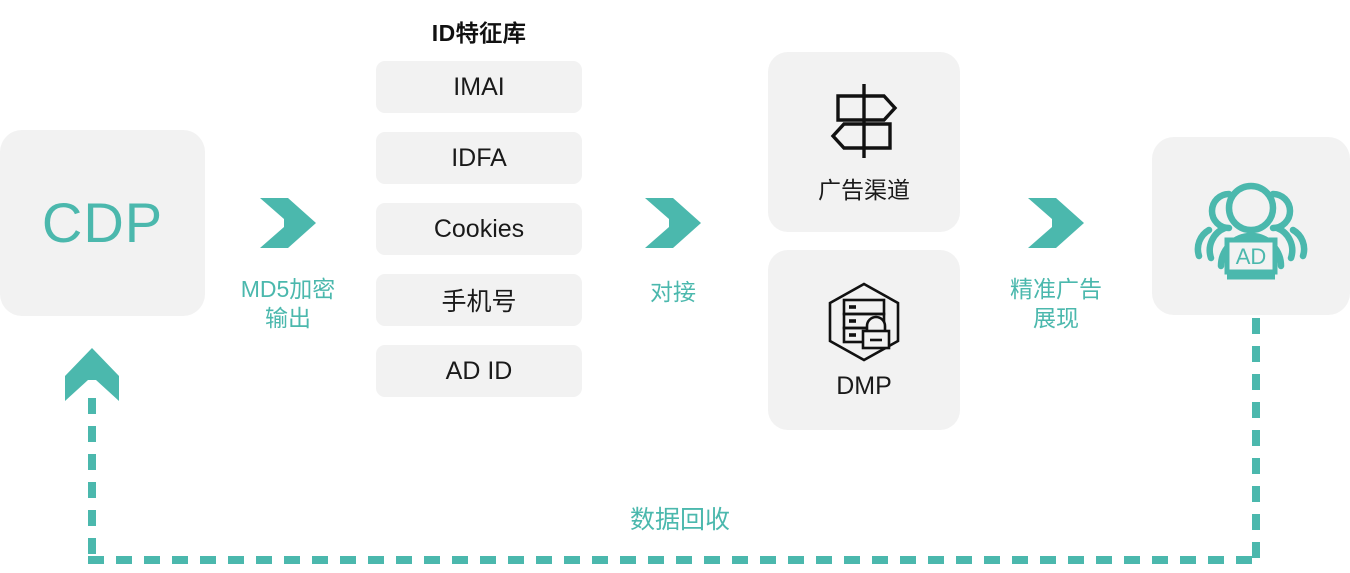 This screenshot has width=1350, height=573. I want to click on id-library-item-label: IDFA, so click(479, 157).